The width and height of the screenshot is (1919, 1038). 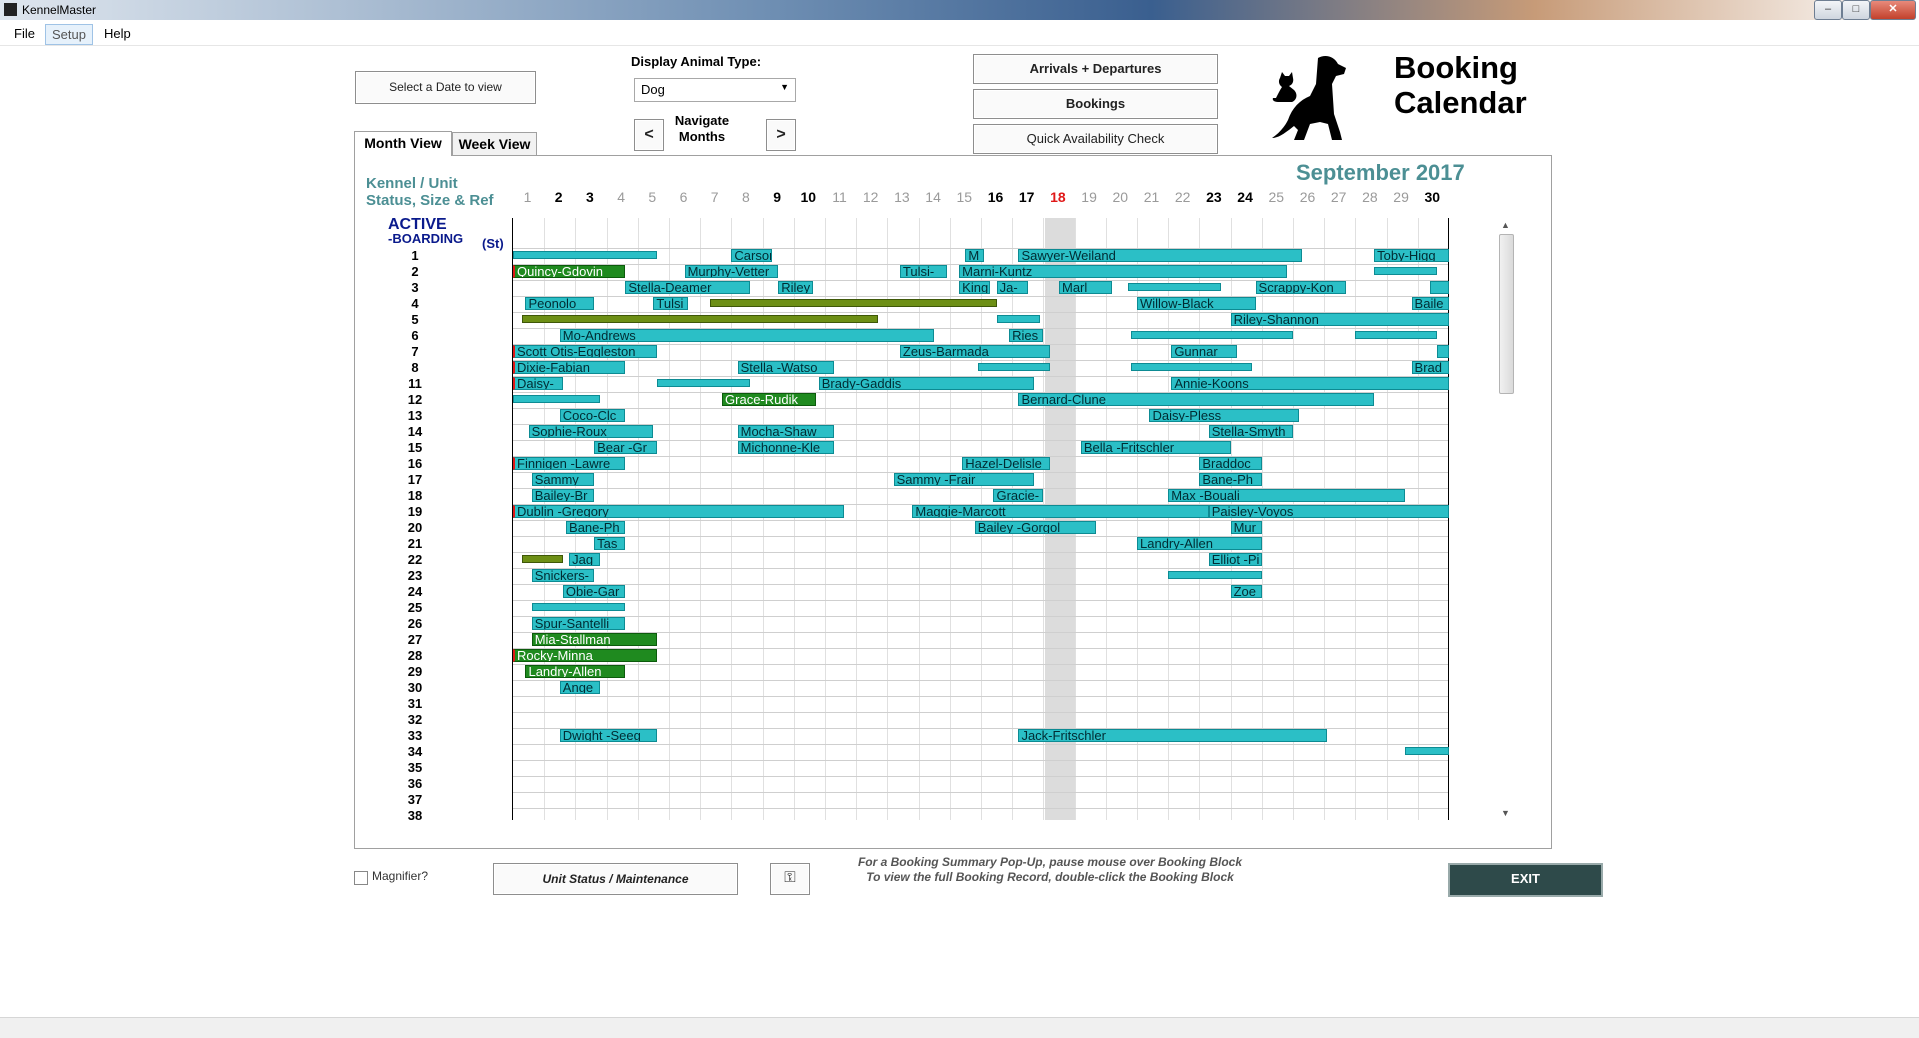 What do you see at coordinates (1287, 495) in the screenshot?
I see `booking-block: Max -Bouali` at bounding box center [1287, 495].